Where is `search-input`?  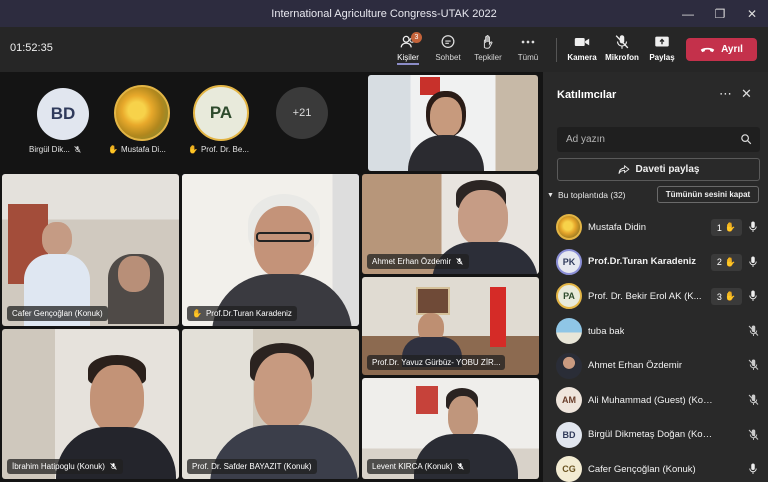
search-input is located at coordinates (651, 139).